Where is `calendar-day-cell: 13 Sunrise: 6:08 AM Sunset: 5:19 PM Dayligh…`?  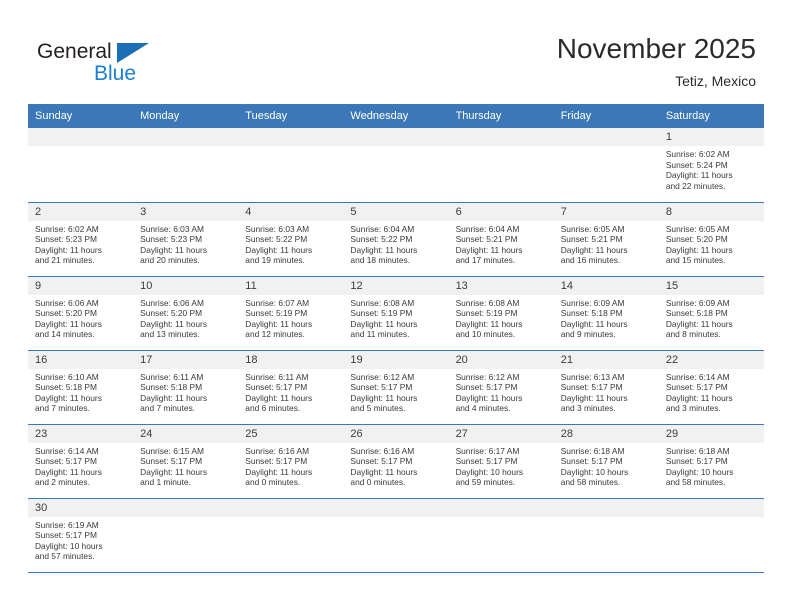
calendar-day-cell: 13 Sunrise: 6:08 AM Sunset: 5:19 PM Dayligh… is located at coordinates (501, 313).